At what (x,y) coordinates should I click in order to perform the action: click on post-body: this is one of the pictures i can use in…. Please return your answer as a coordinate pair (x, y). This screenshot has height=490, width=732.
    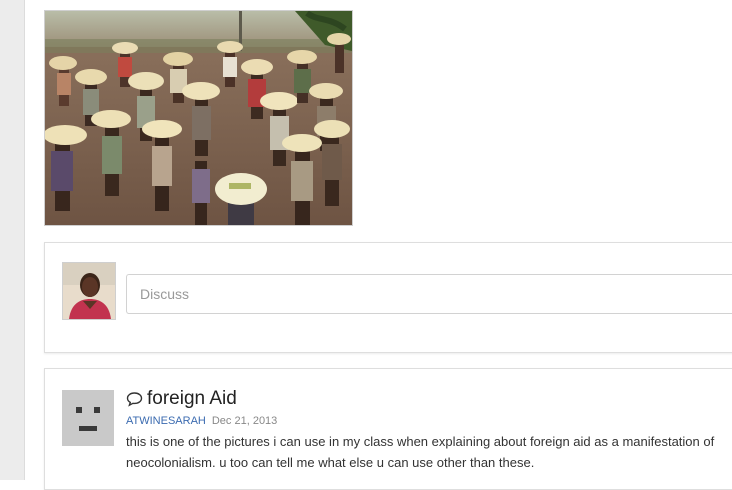
    Looking at the image, I should click on (420, 452).